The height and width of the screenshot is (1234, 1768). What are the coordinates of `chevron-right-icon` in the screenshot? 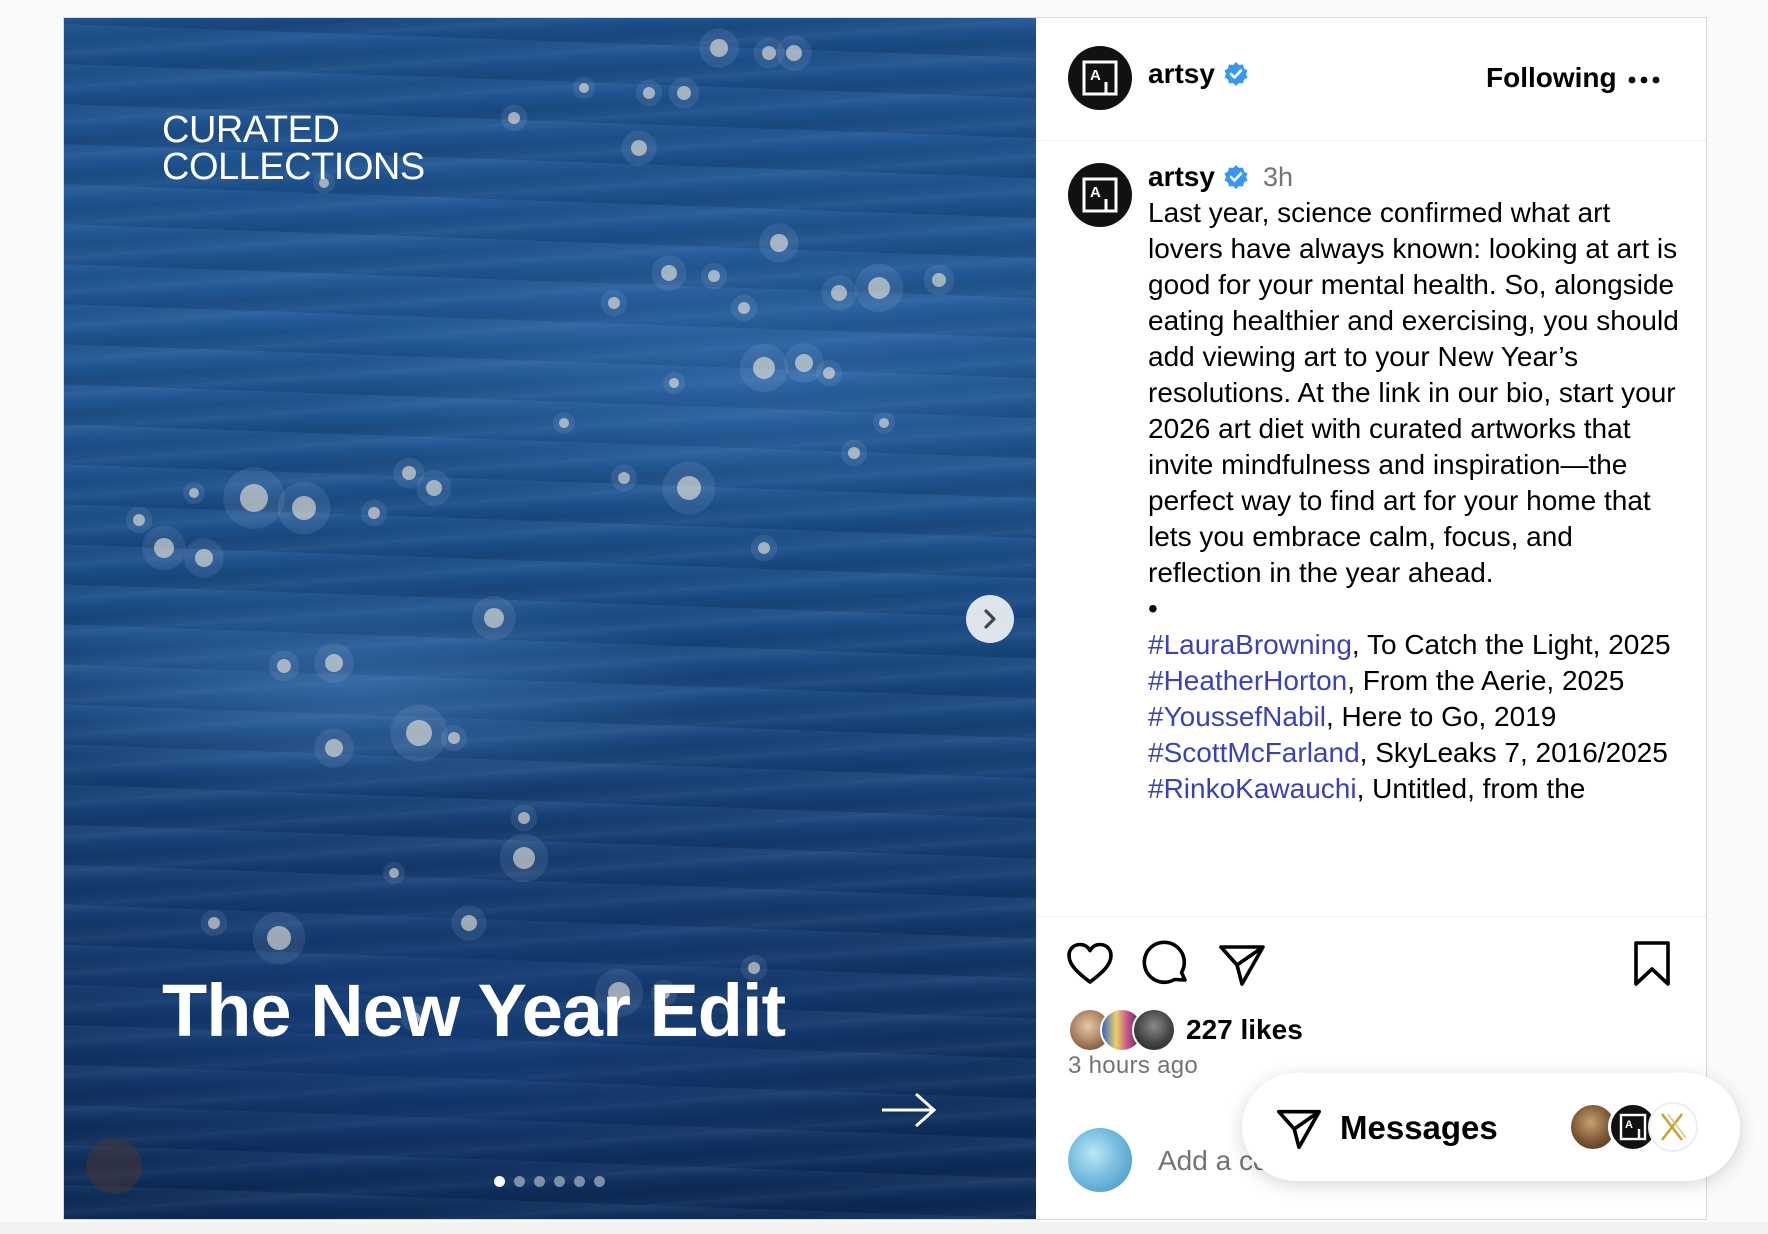 It's located at (990, 619).